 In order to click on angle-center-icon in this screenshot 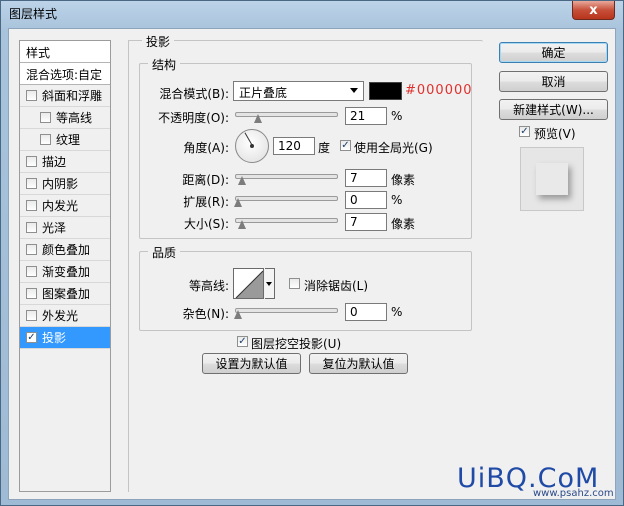, I will do `click(252, 146)`.